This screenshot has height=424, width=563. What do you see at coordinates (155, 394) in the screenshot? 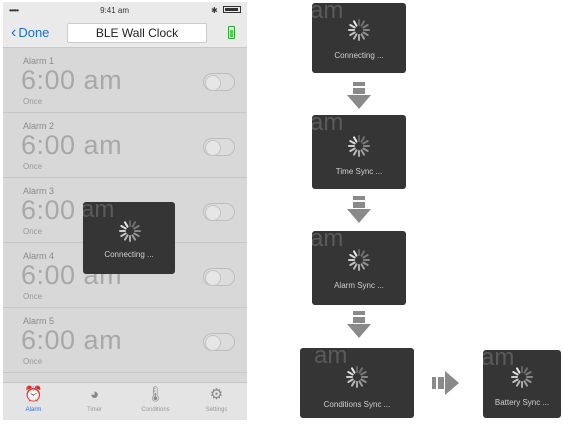
I see `thermometer-drop-icon: 🌡` at bounding box center [155, 394].